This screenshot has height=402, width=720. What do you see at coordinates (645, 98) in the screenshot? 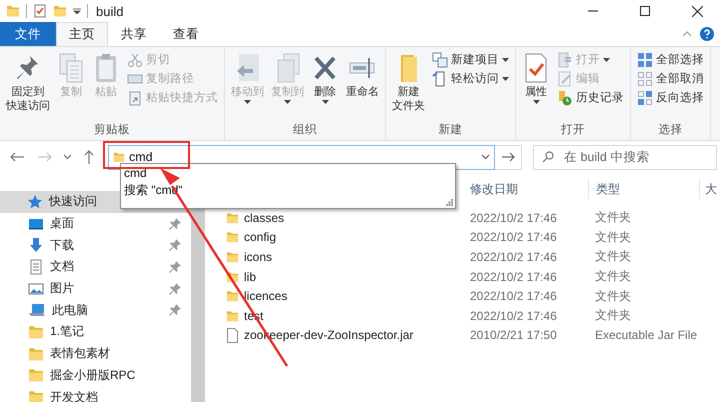
I see `invert-selection-icon` at bounding box center [645, 98].